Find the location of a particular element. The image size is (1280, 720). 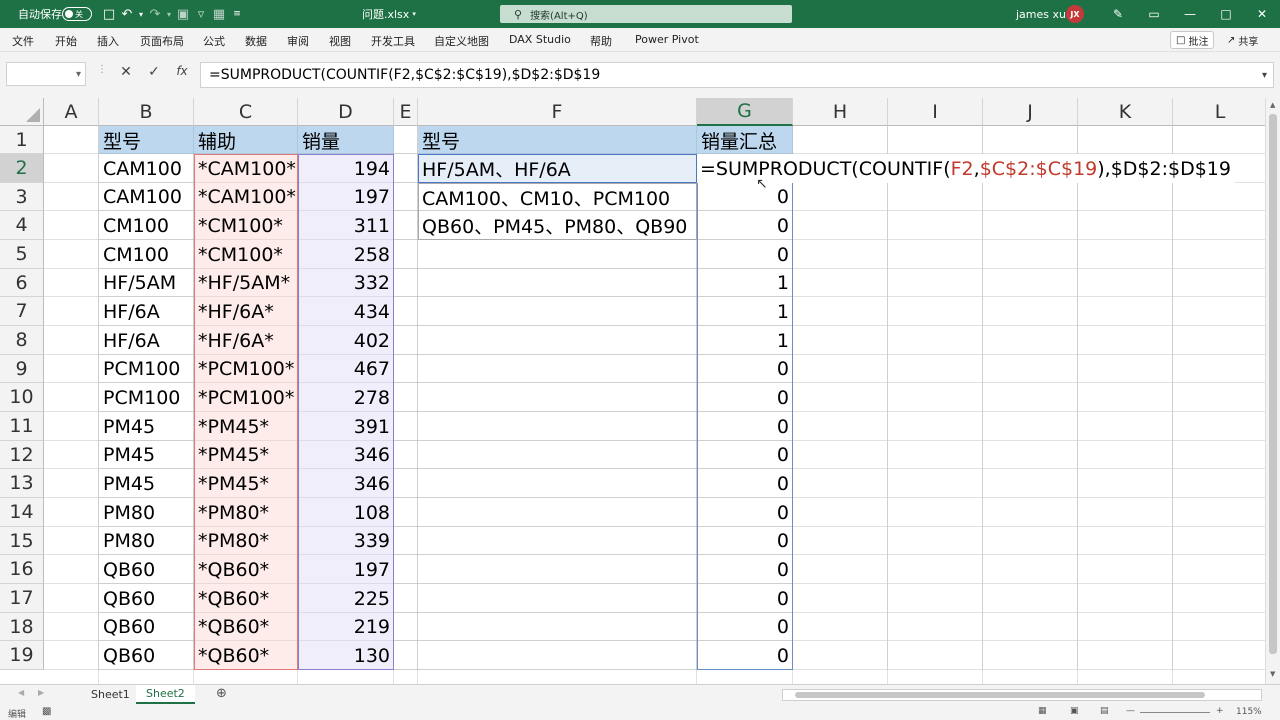

table-cell-sales: 130 is located at coordinates (346, 655).